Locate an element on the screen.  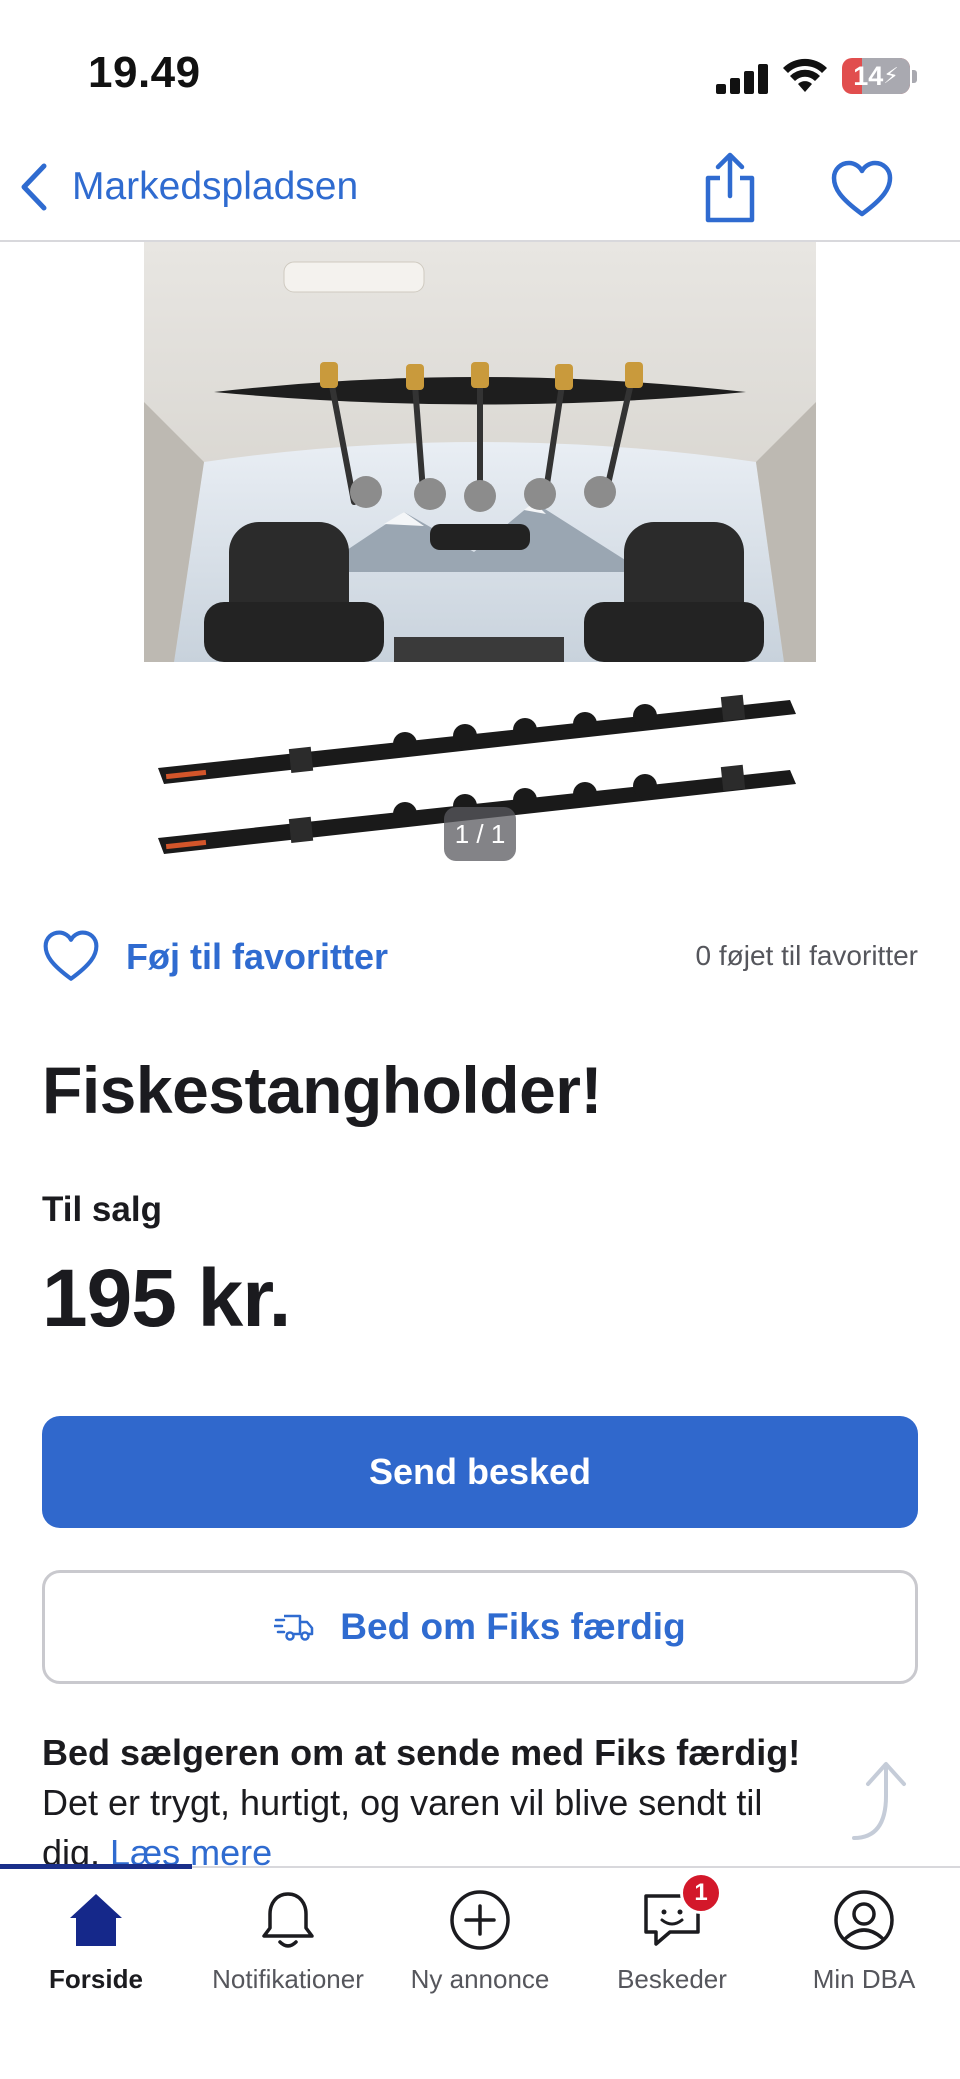
favorites-count: 0 føjet til favoritter is located at coordinates (806, 955).